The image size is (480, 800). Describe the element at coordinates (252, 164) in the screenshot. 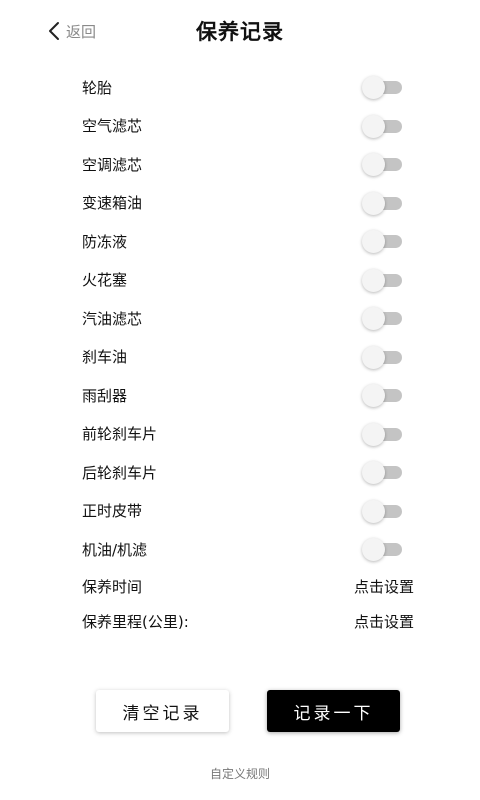

I see `list-item-ac-filter: 空调滤芯` at that location.